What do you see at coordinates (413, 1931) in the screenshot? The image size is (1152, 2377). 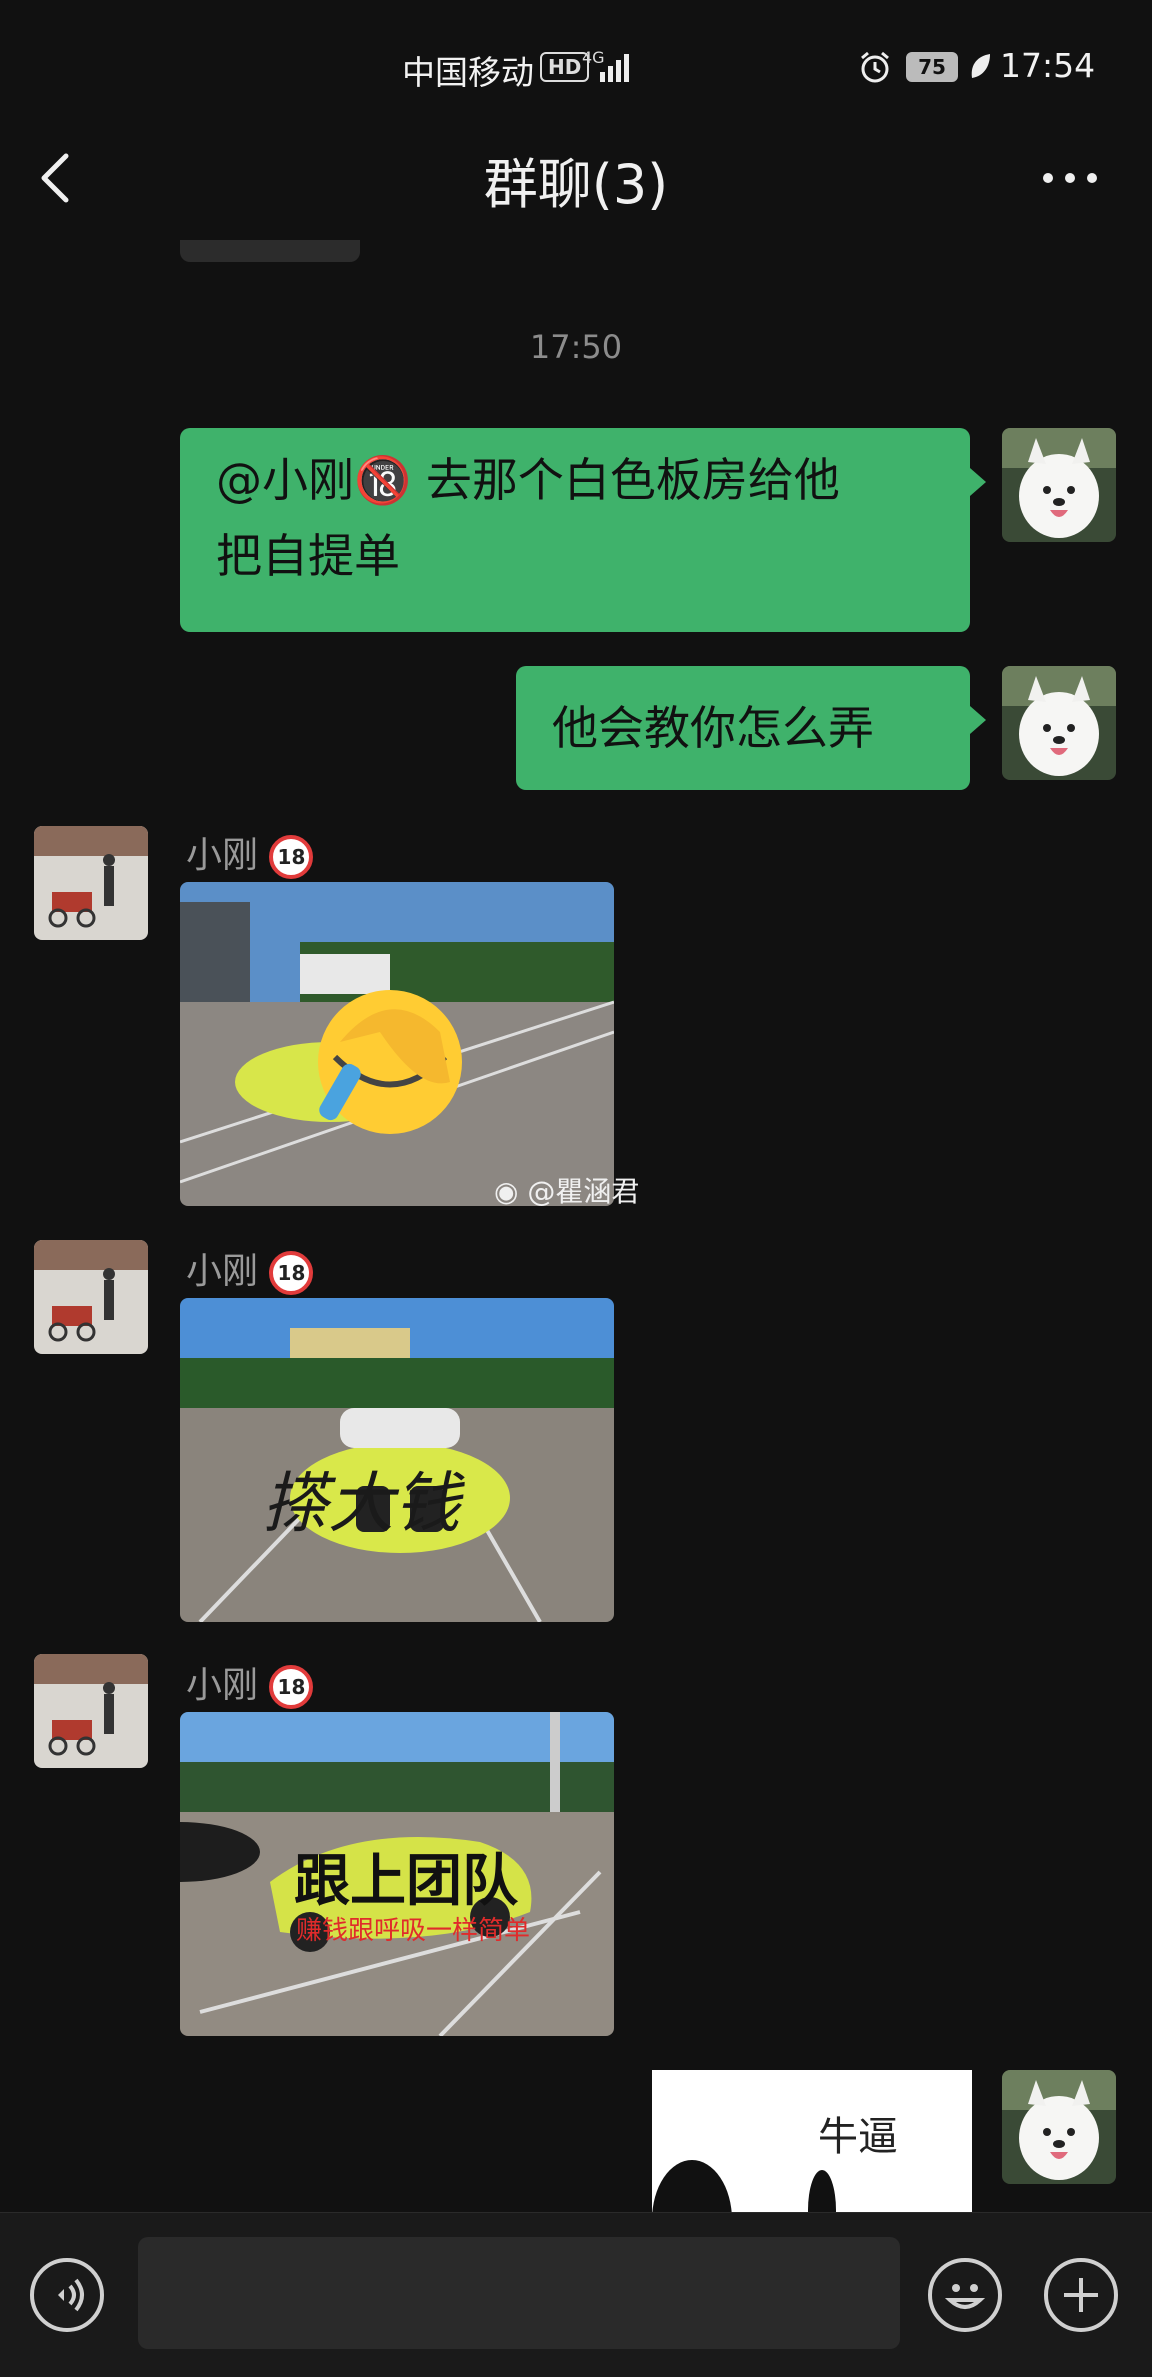 I see `photo-overlay-subtitle: 赚钱跟呼吸一样简单` at bounding box center [413, 1931].